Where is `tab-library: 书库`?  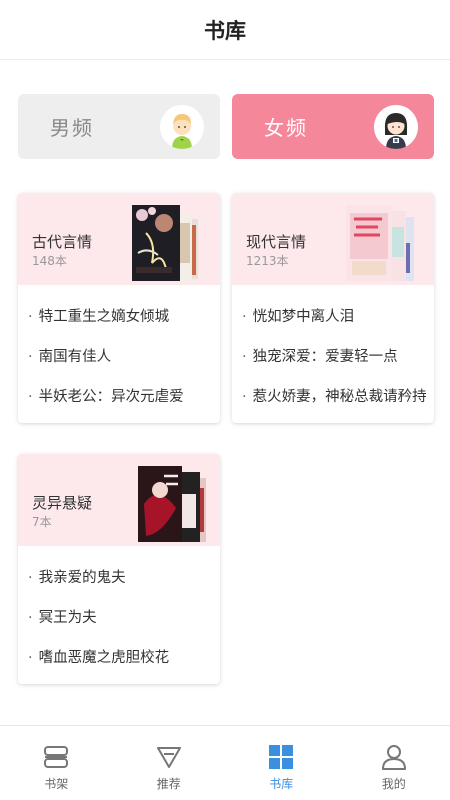
tab-library: 书库 is located at coordinates (281, 763).